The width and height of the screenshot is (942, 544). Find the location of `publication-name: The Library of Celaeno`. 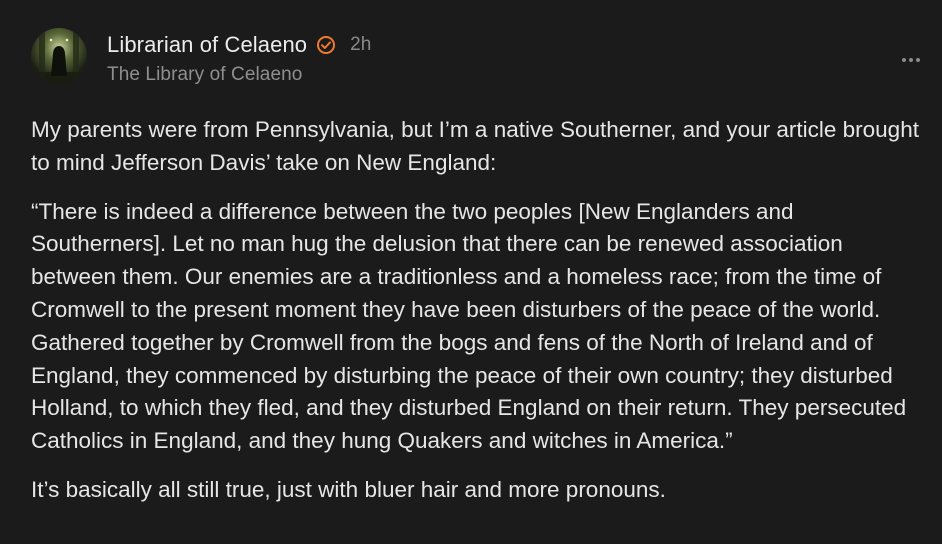

publication-name: The Library of Celaeno is located at coordinates (239, 75).